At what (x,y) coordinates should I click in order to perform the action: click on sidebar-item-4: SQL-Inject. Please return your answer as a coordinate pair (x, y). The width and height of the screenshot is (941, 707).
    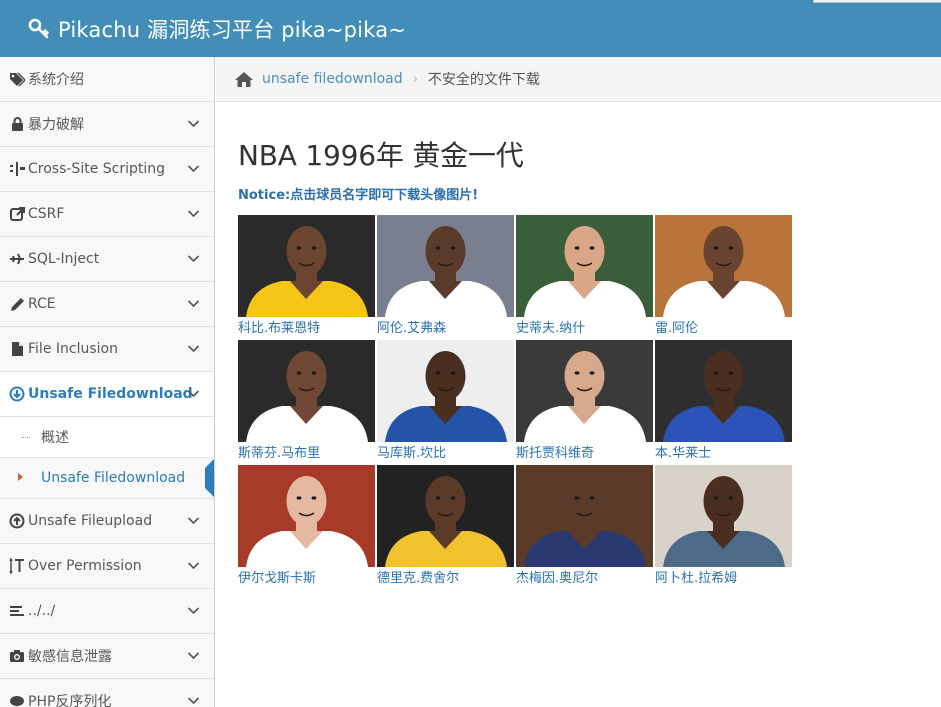
    Looking at the image, I should click on (107, 259).